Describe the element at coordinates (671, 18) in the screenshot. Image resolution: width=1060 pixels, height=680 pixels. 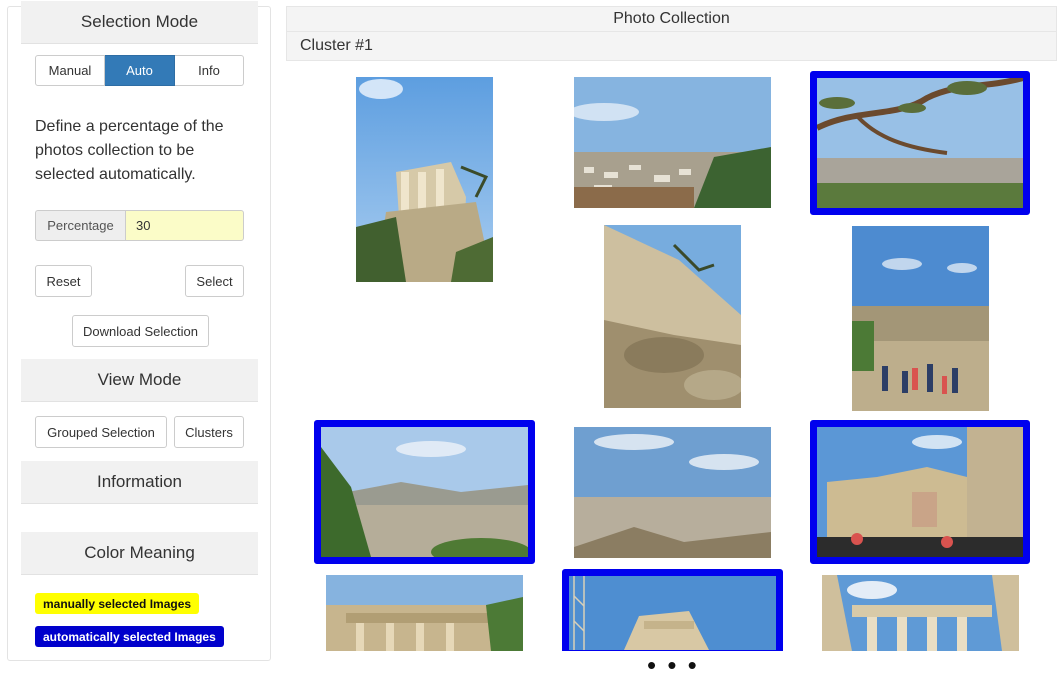
I see `photo-collection-title: Photo Collection` at that location.